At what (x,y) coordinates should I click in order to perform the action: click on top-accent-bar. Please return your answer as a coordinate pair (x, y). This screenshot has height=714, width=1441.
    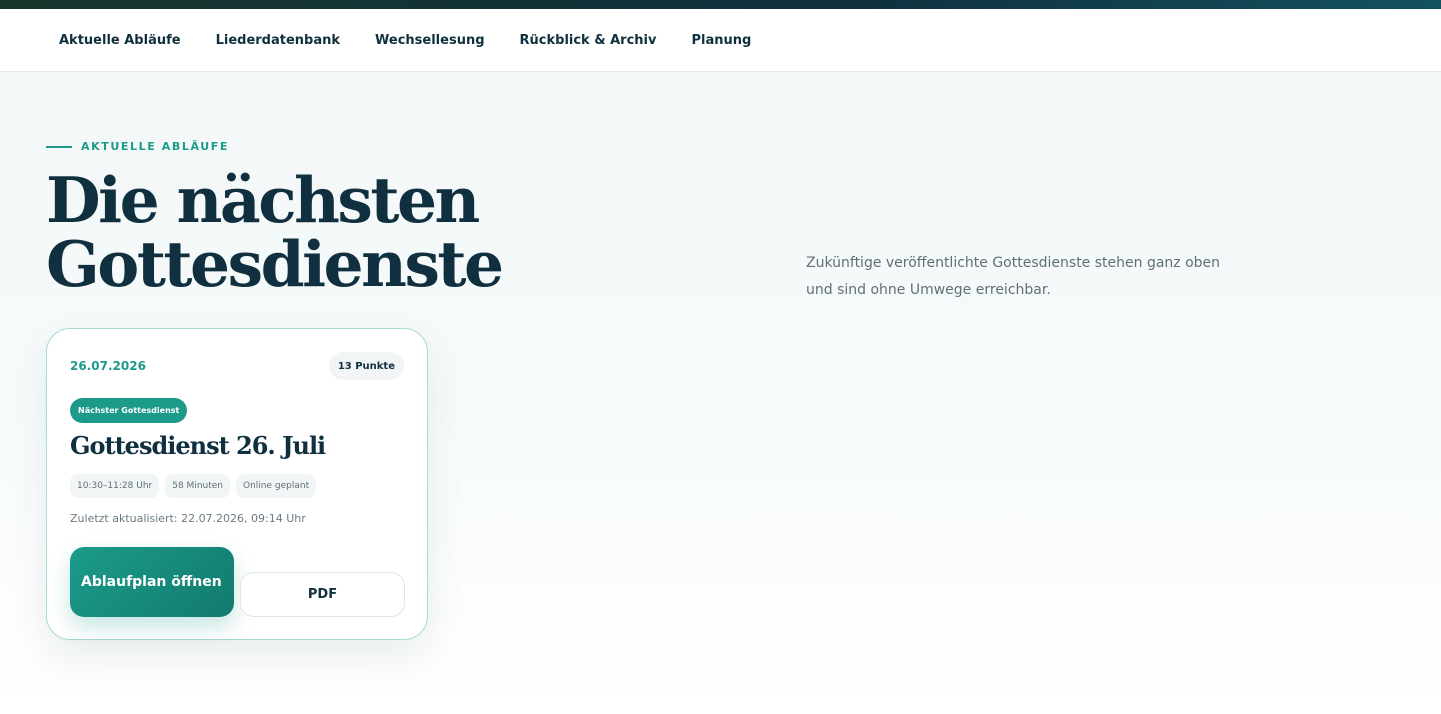
    Looking at the image, I should click on (720, 4).